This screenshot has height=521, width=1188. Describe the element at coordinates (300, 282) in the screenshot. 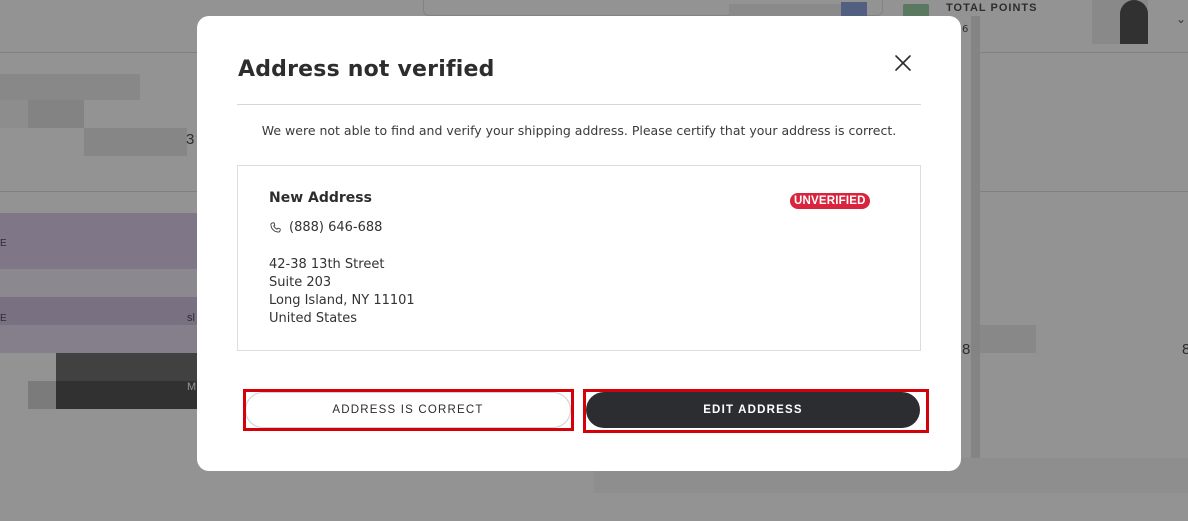

I see `address-line: Suite 203` at that location.